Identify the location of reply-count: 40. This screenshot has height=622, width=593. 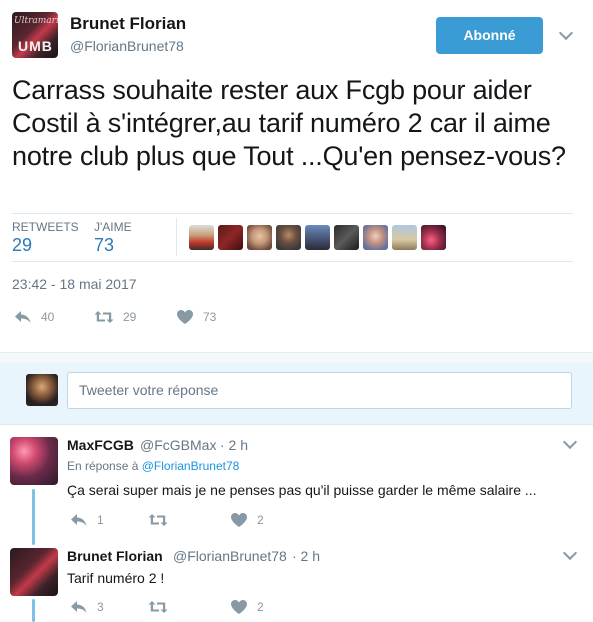
(48, 317).